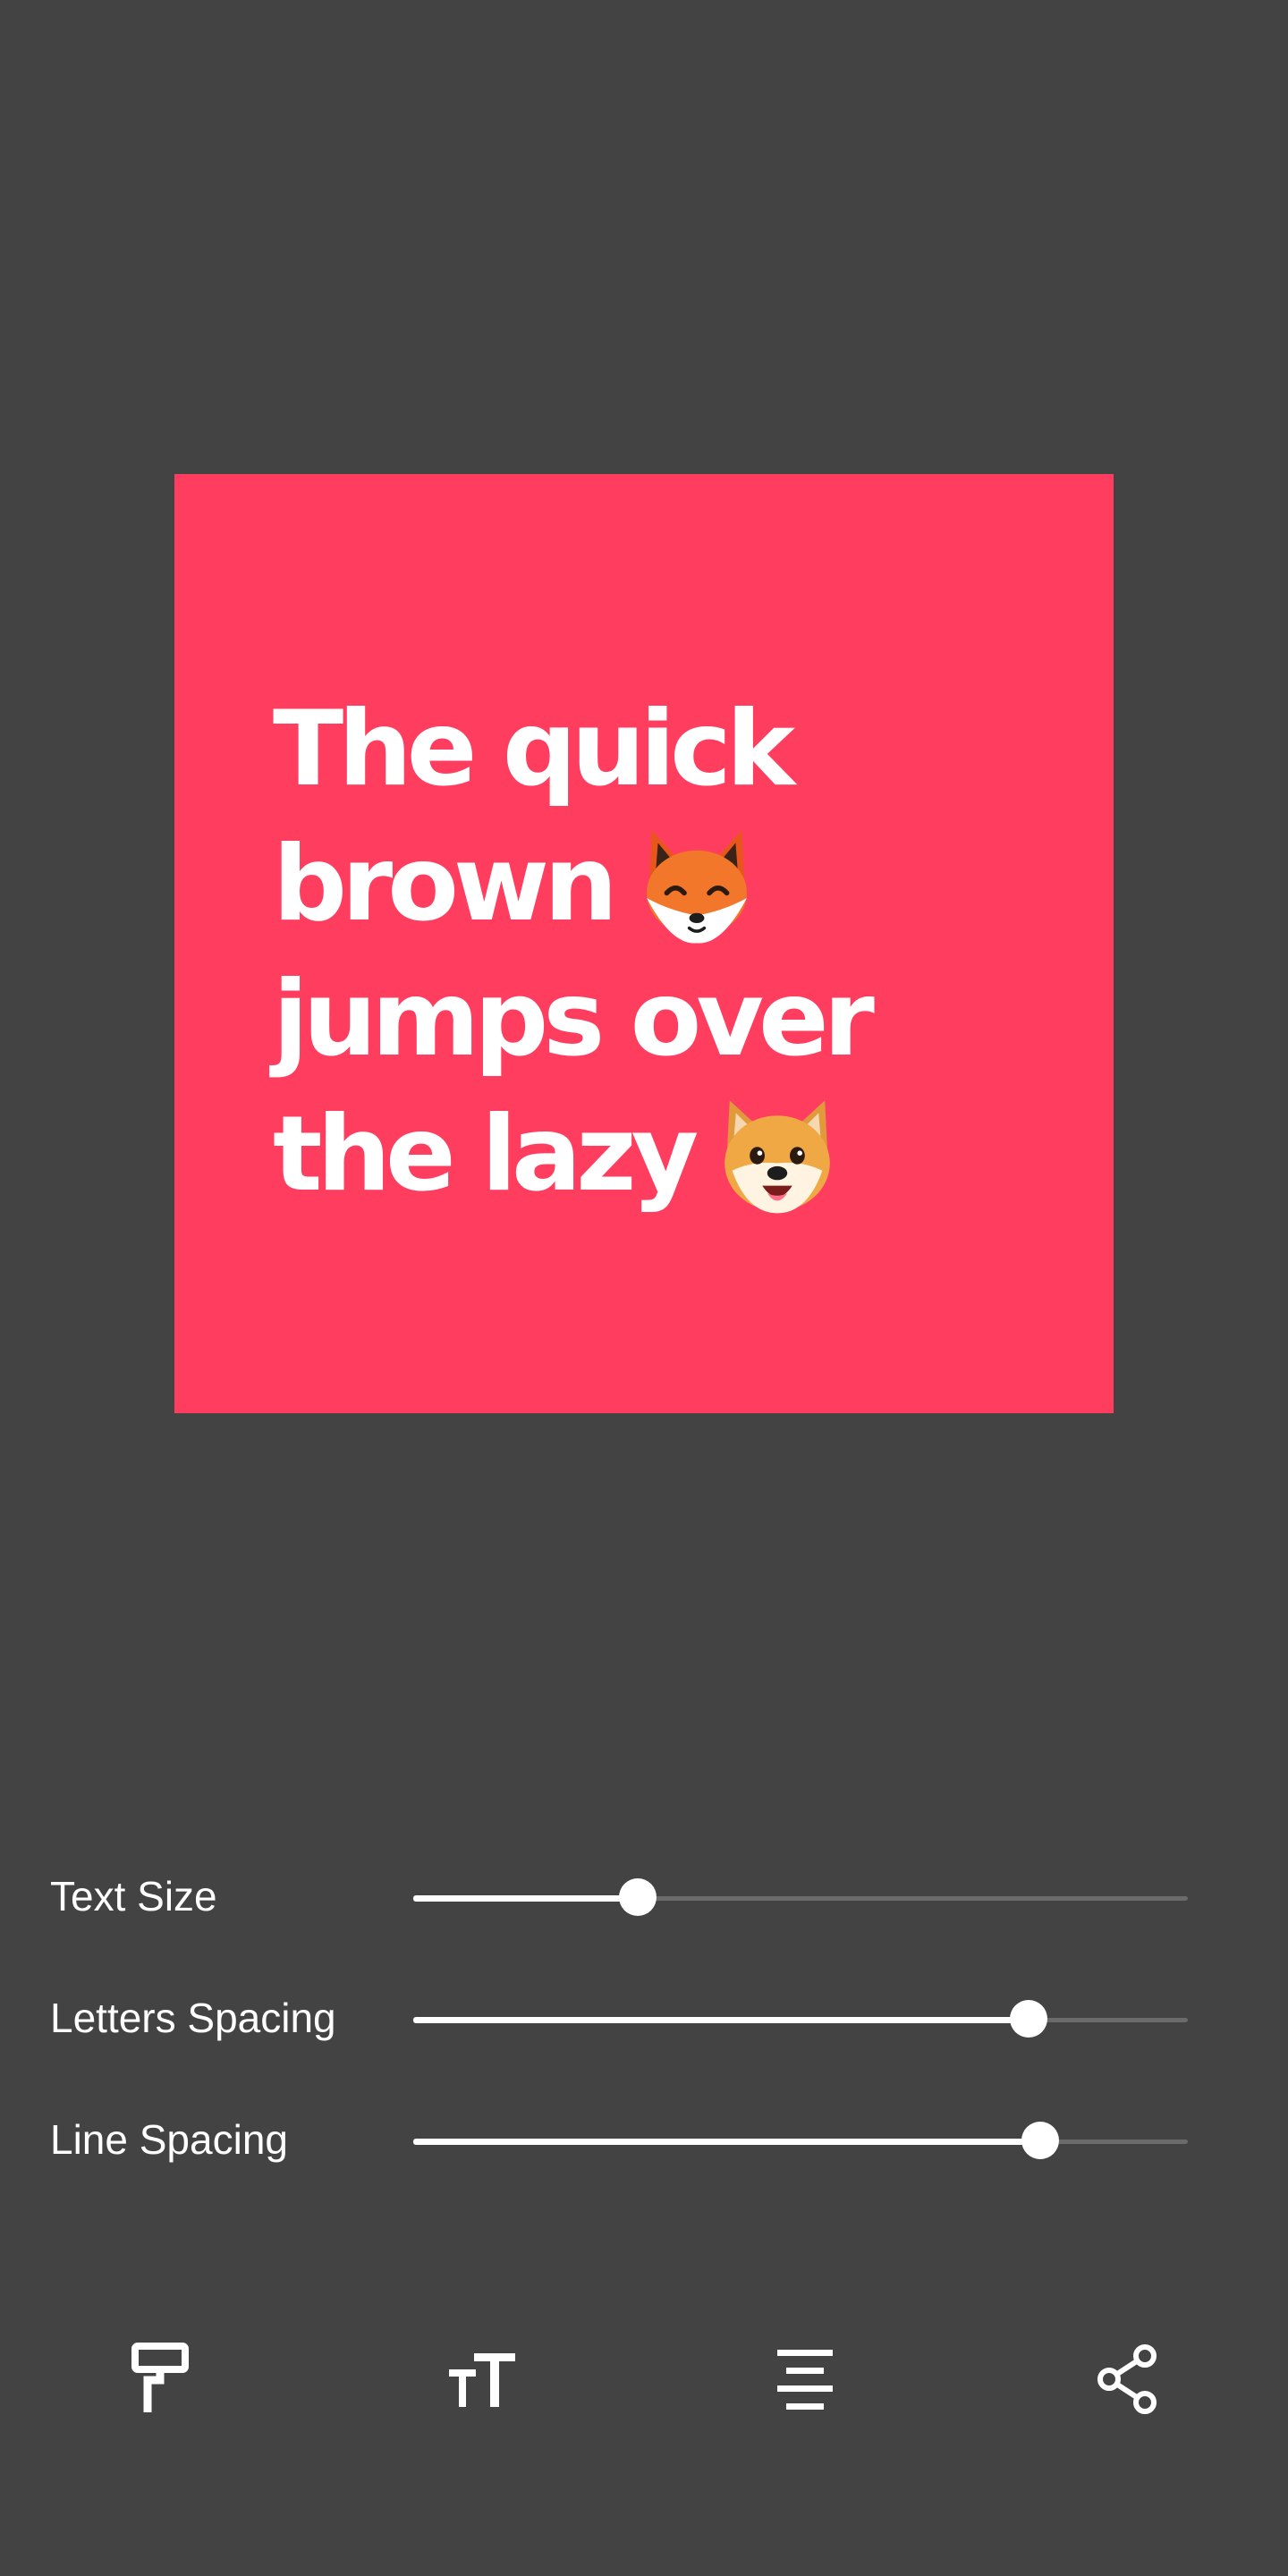  I want to click on text-size-control: Text Size, so click(644, 1896).